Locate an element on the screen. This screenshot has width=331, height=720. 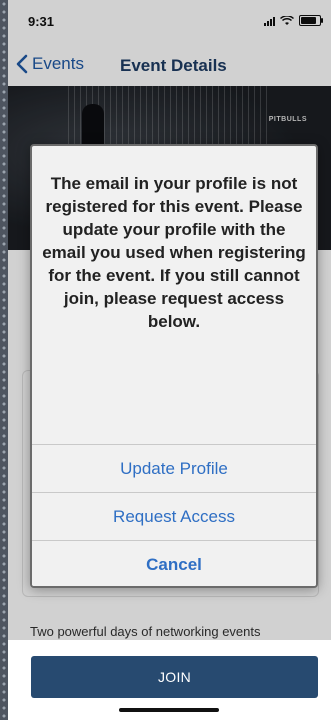
update-profile-button: Update Profile is located at coordinates (174, 468).